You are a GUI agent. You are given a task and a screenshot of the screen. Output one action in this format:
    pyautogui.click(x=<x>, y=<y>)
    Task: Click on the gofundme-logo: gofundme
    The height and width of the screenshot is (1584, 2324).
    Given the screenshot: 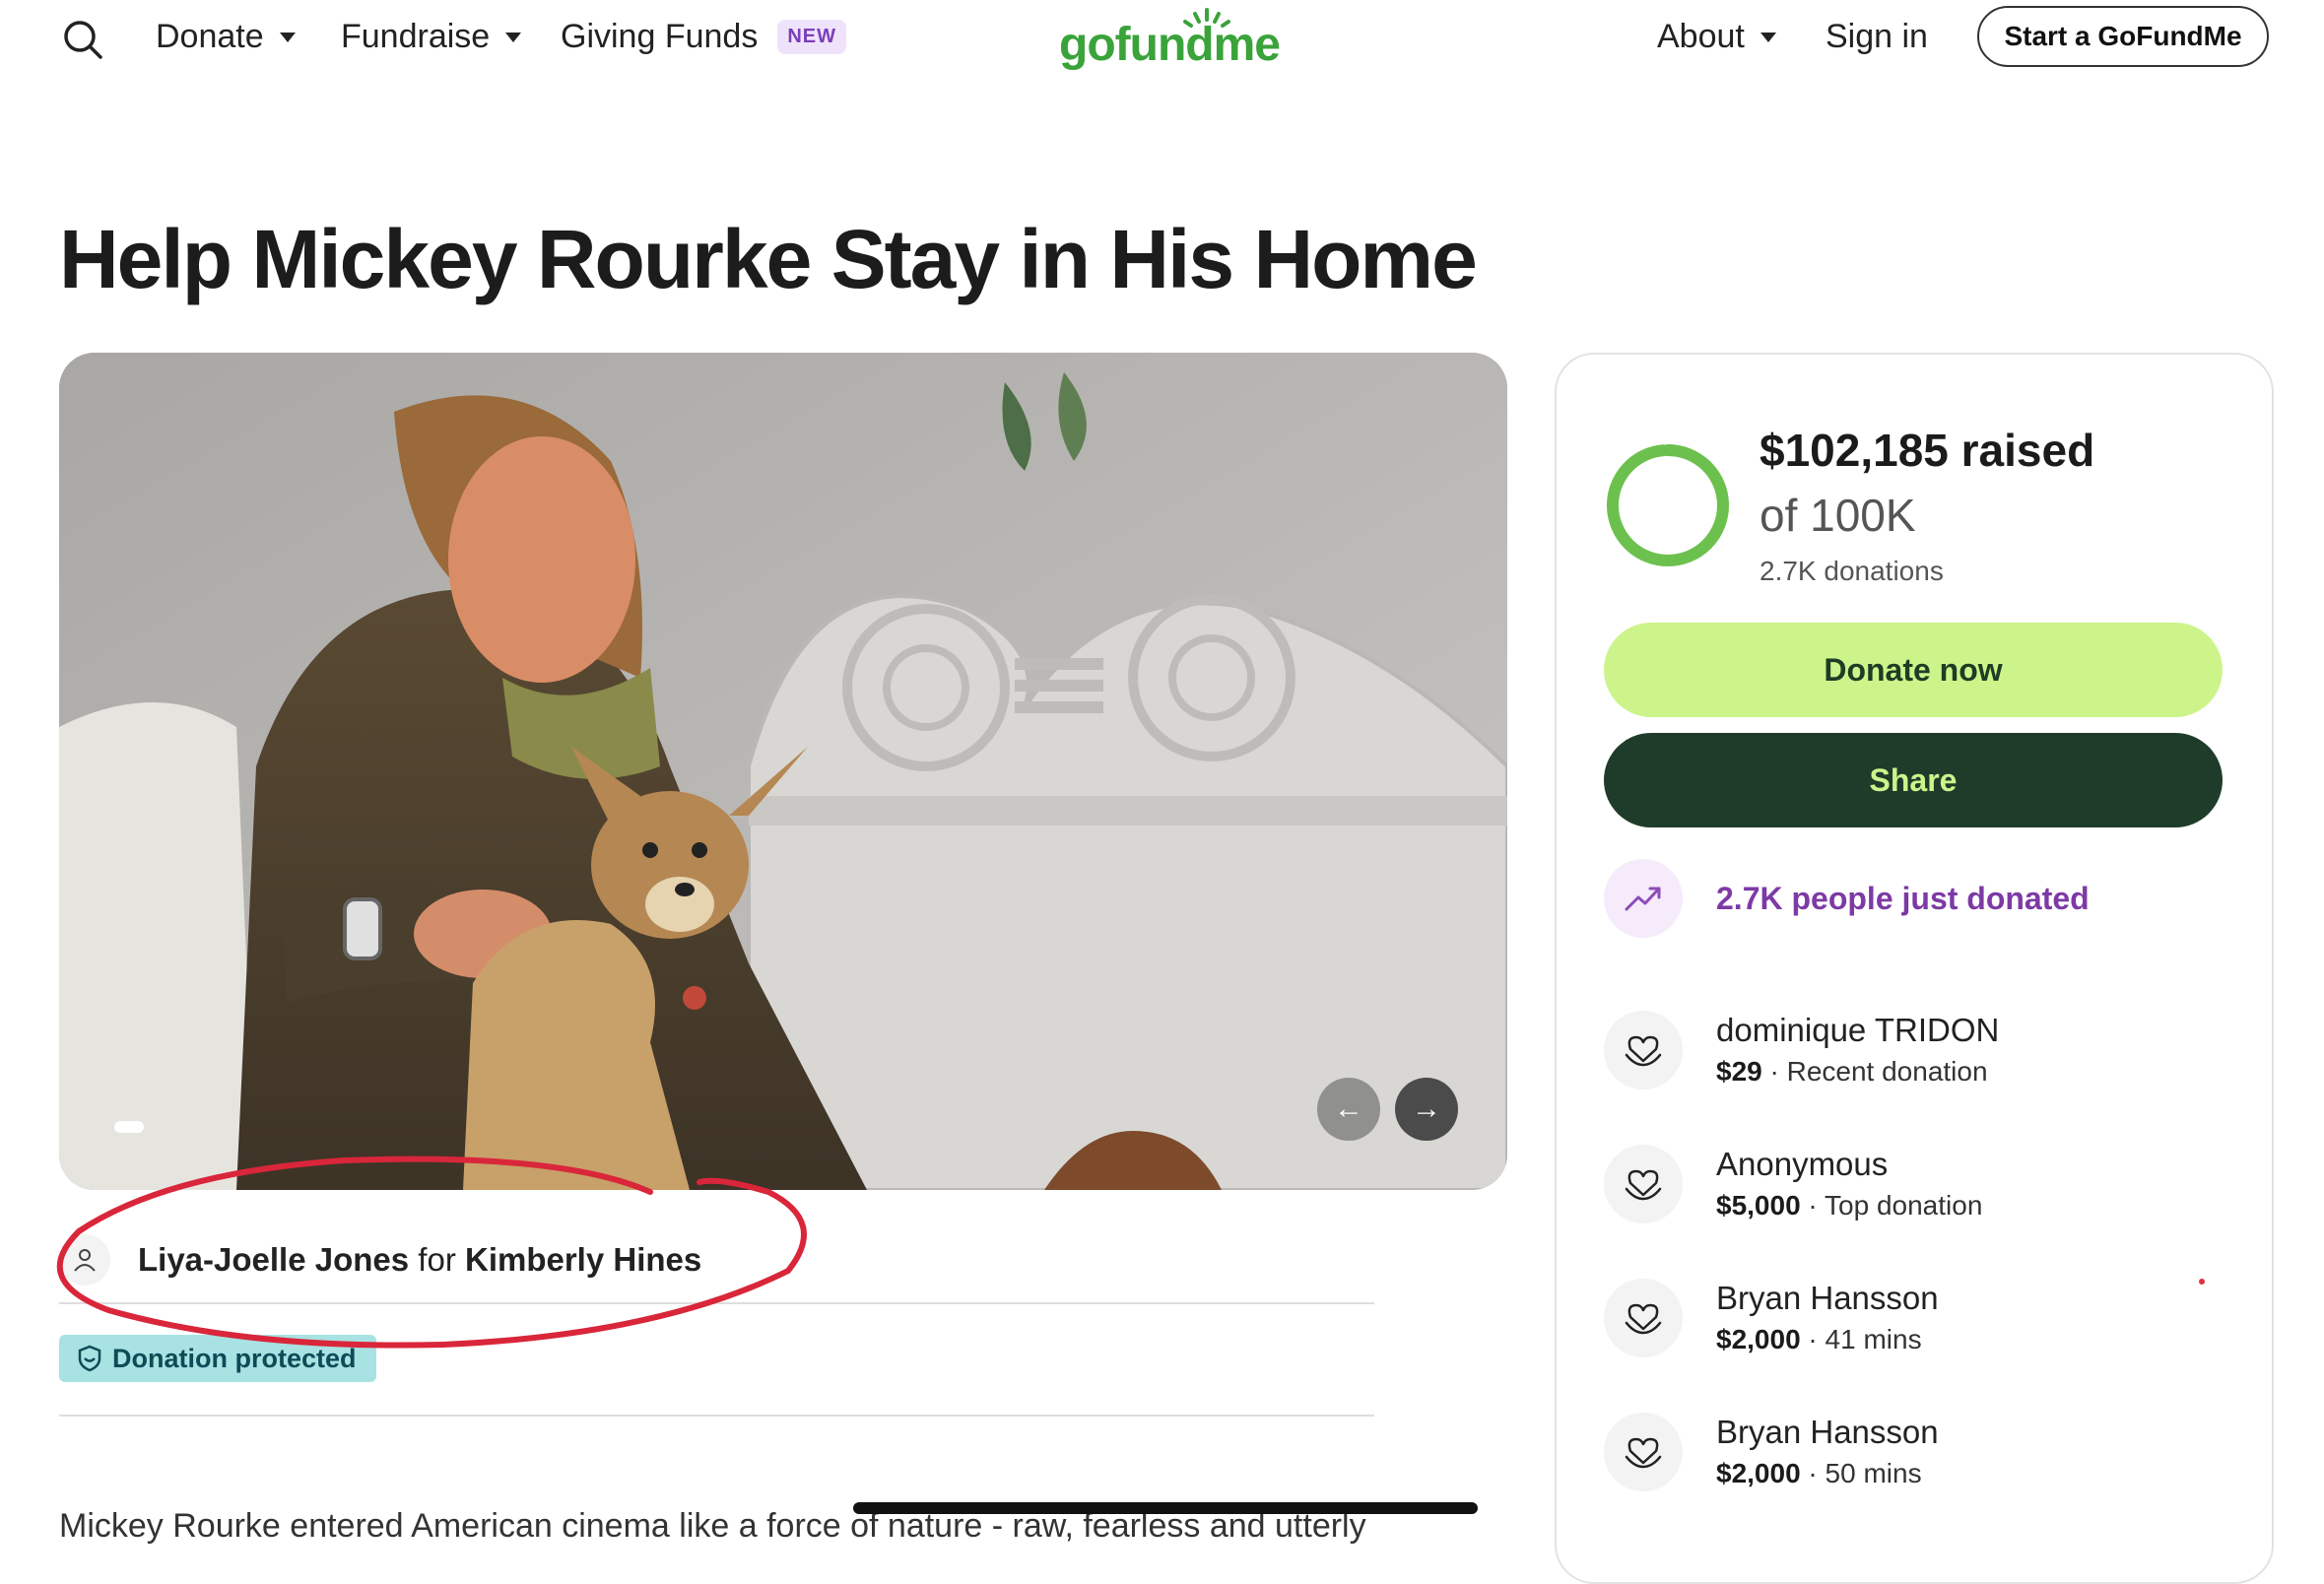 What is the action you would take?
    pyautogui.click(x=1170, y=40)
    